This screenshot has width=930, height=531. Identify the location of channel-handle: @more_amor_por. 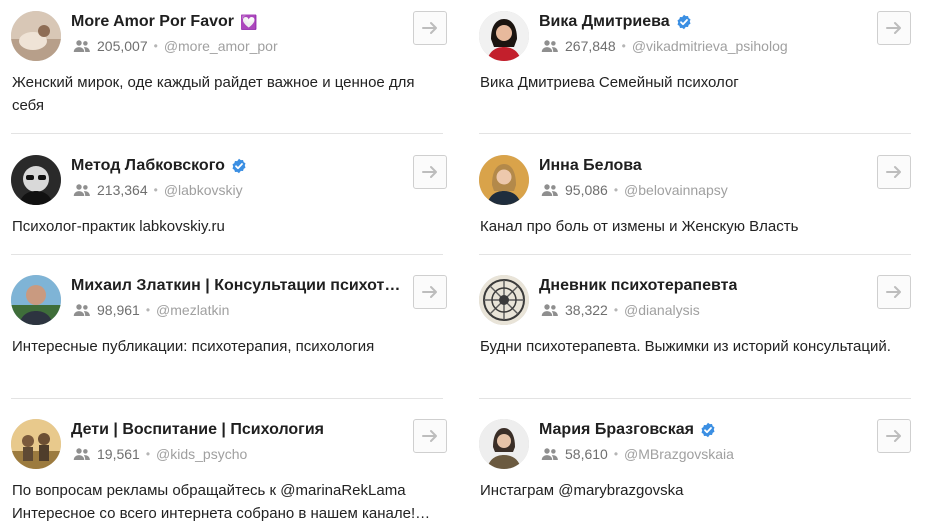
(220, 46).